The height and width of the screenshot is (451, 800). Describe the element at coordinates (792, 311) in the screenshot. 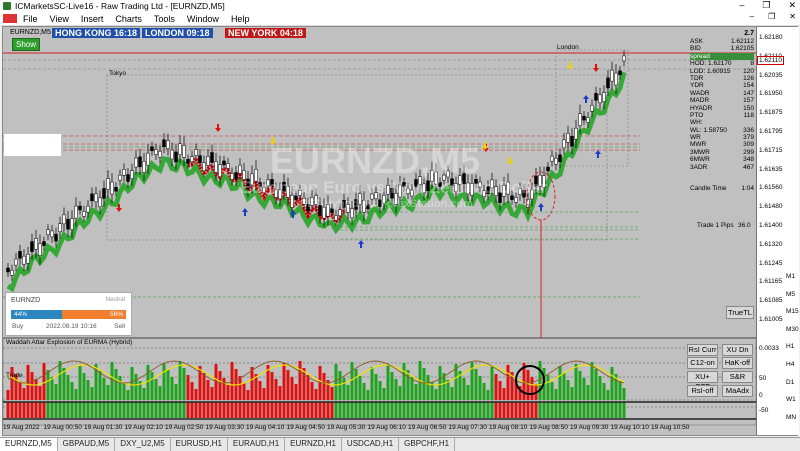

I see `timeframe-m15: M15` at that location.